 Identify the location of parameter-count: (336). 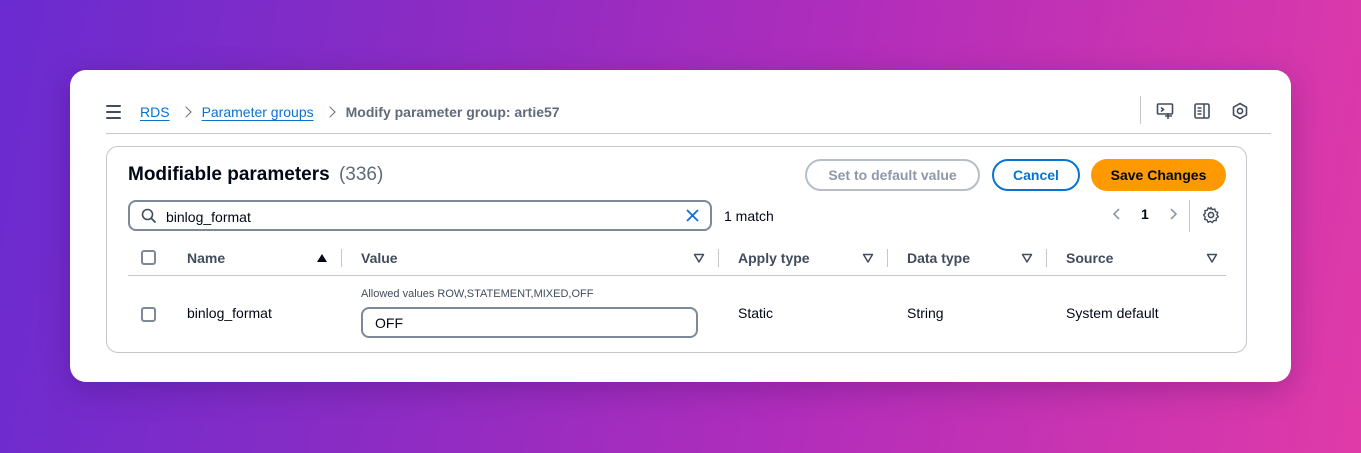
(361, 174).